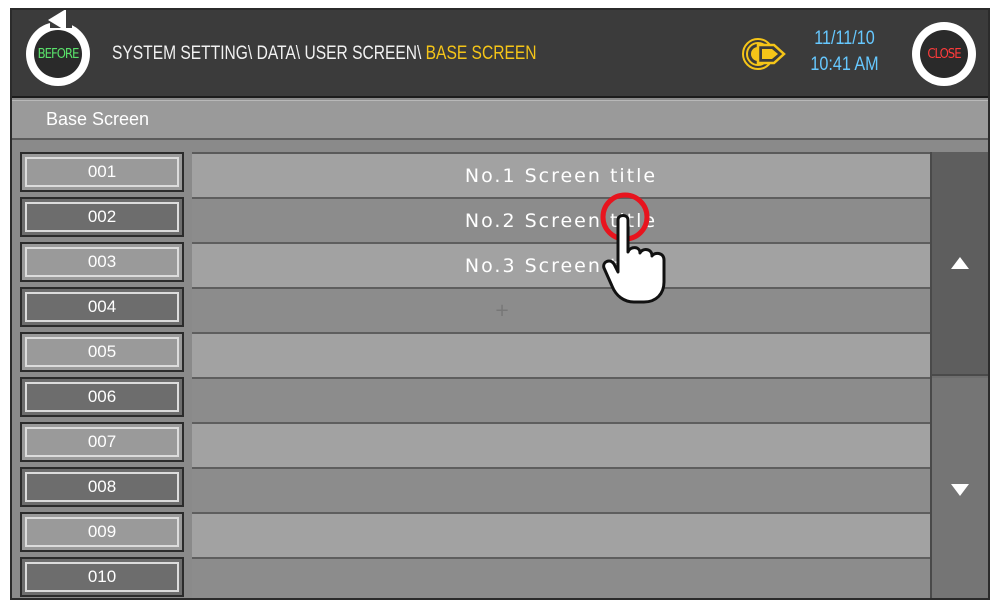 This screenshot has width=990, height=600. I want to click on screen-number-column: 001 002 003 004 005 006 007 008 009 010, so click(103, 375).